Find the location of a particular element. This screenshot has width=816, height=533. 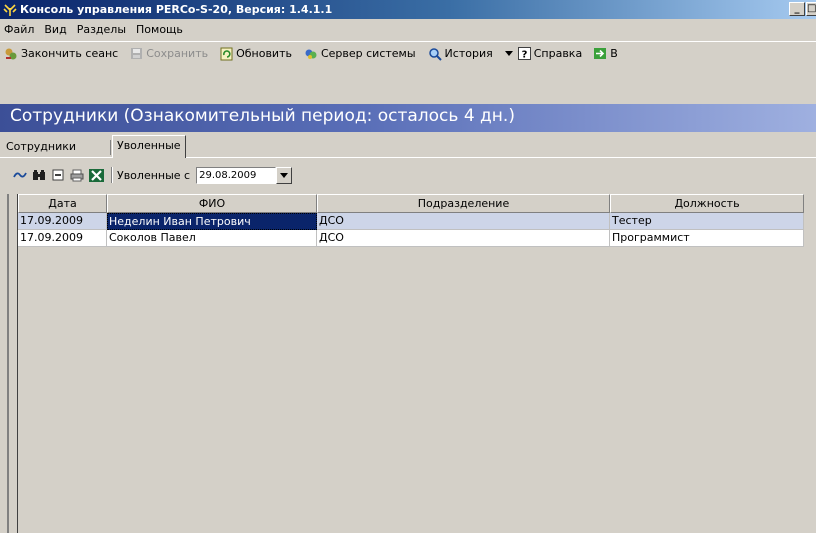

cell-name: Соколов Павел is located at coordinates (212, 238).